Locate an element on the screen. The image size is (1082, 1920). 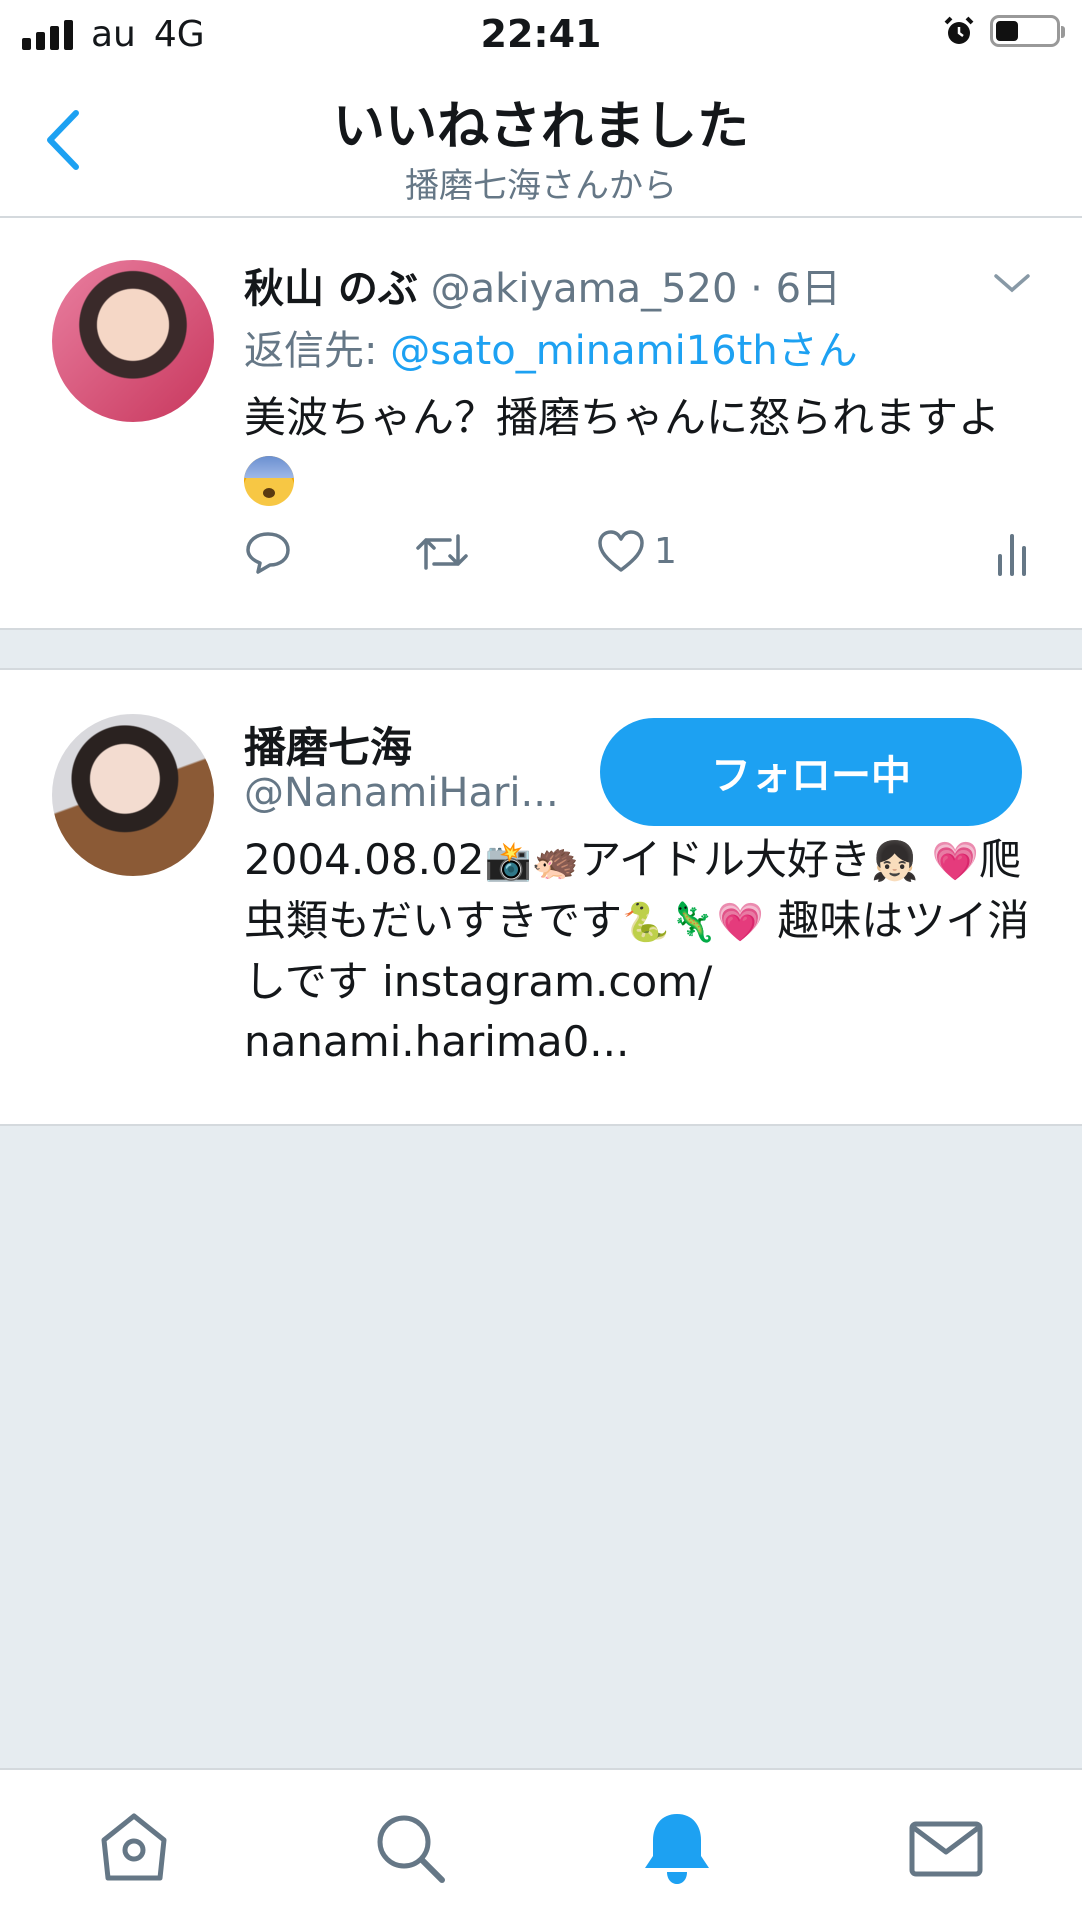
retweet-icon is located at coordinates (442, 552).